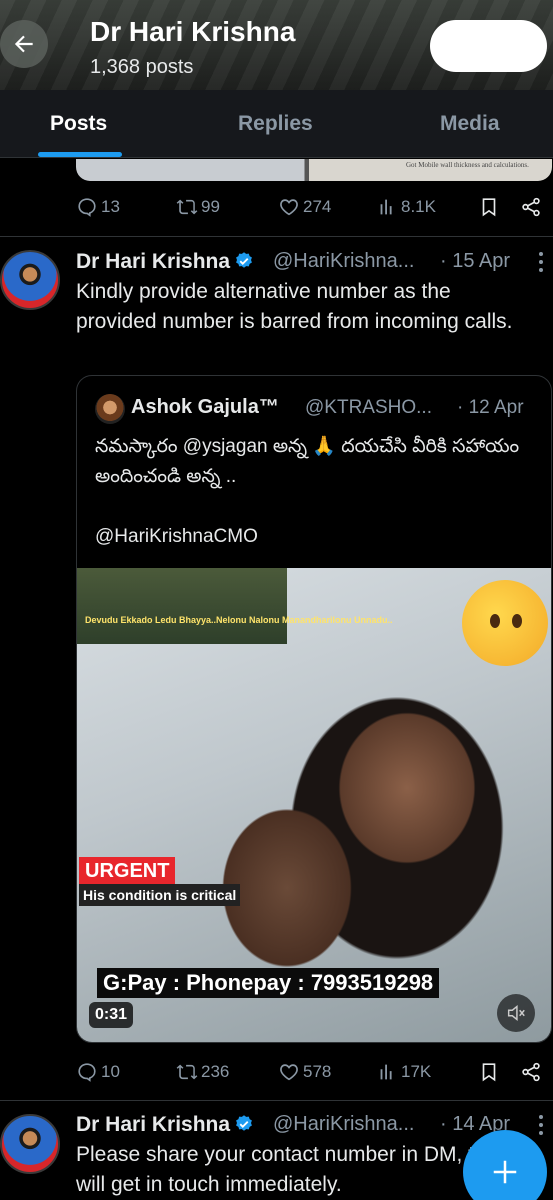 The width and height of the screenshot is (553, 1200). I want to click on like-count: 274, so click(317, 206).